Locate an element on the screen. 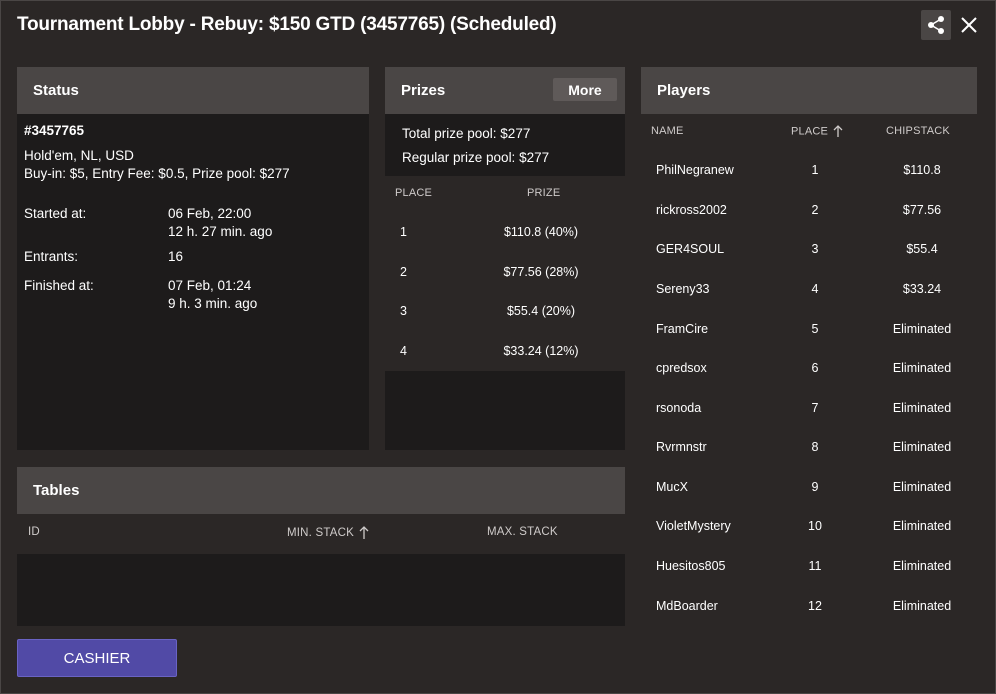 The width and height of the screenshot is (996, 694). players-heading: Players is located at coordinates (684, 90).